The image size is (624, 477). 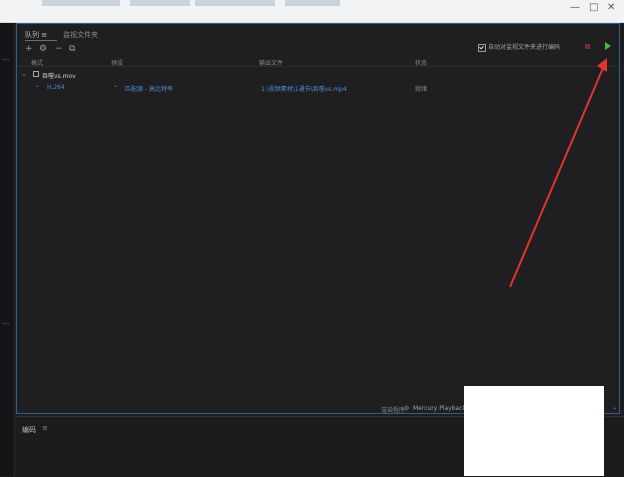 I want to click on auto-encode-checkbox: 自动对监视文件夹进行编码, so click(x=519, y=47).